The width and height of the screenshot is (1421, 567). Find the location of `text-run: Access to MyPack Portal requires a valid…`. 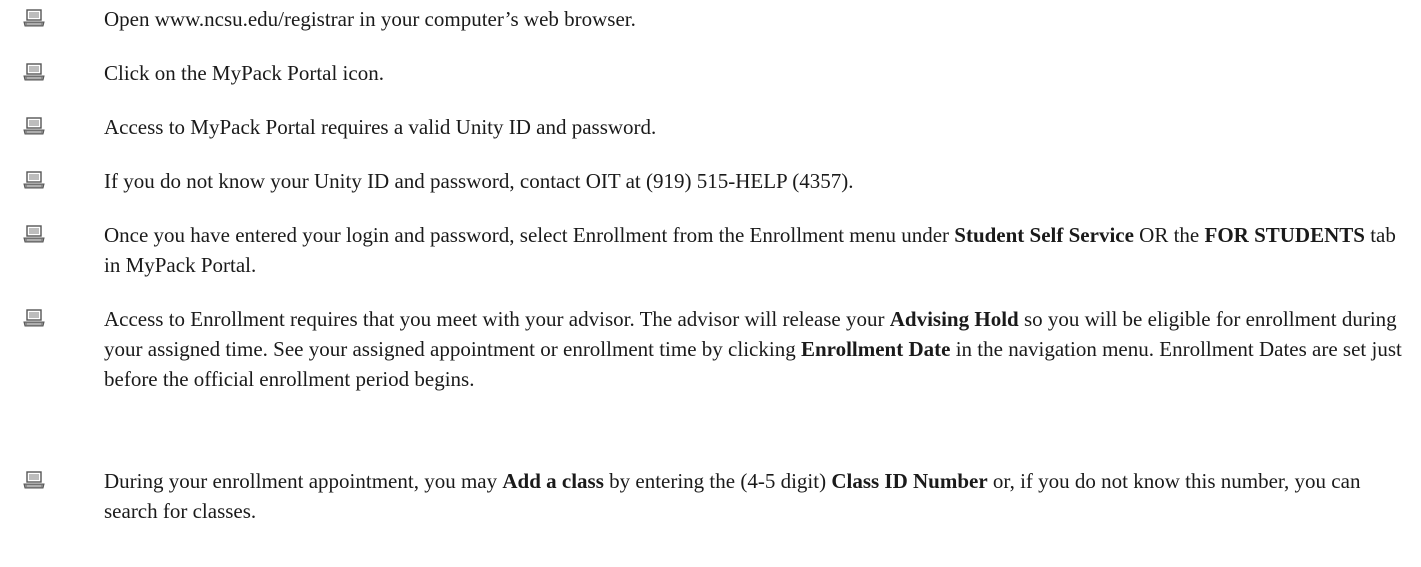

text-run: Access to MyPack Portal requires a valid… is located at coordinates (380, 127).